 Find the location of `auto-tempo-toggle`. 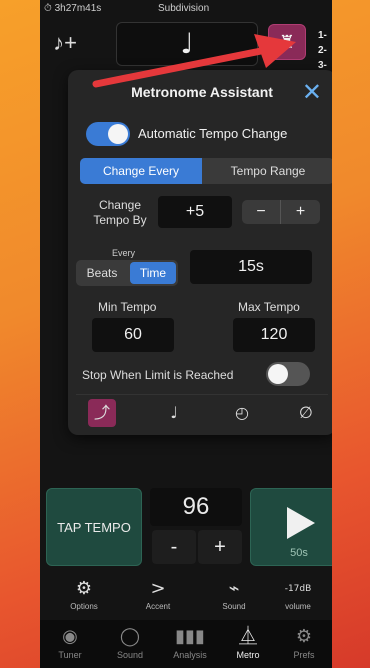

auto-tempo-toggle is located at coordinates (108, 134).